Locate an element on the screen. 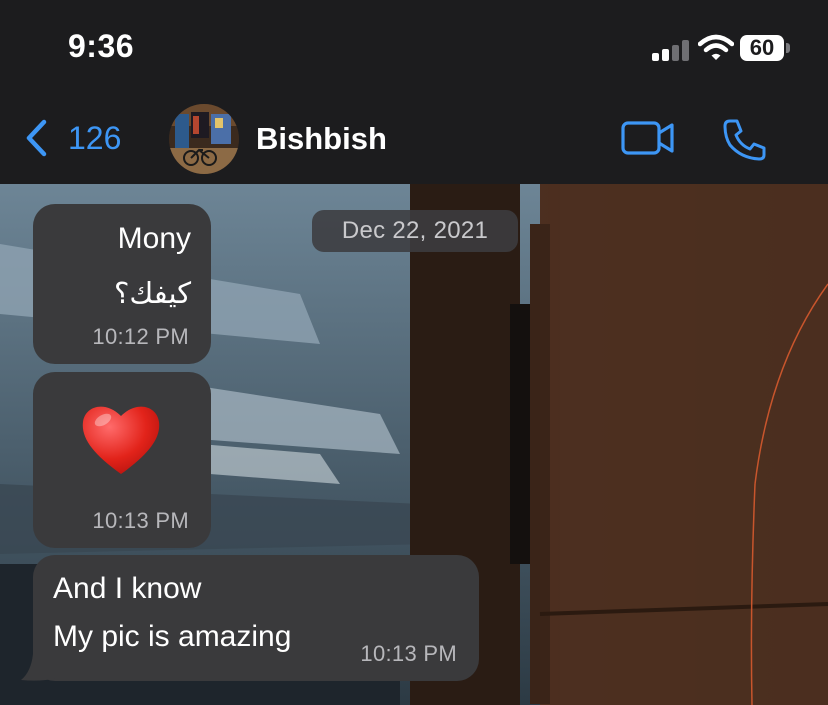  message-bubble: Mony كيفك؟ 10:12 PM is located at coordinates (122, 284).